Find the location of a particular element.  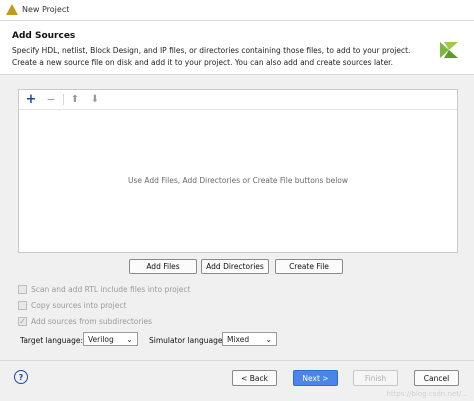

title-bar: New Project is located at coordinates (237, 10).